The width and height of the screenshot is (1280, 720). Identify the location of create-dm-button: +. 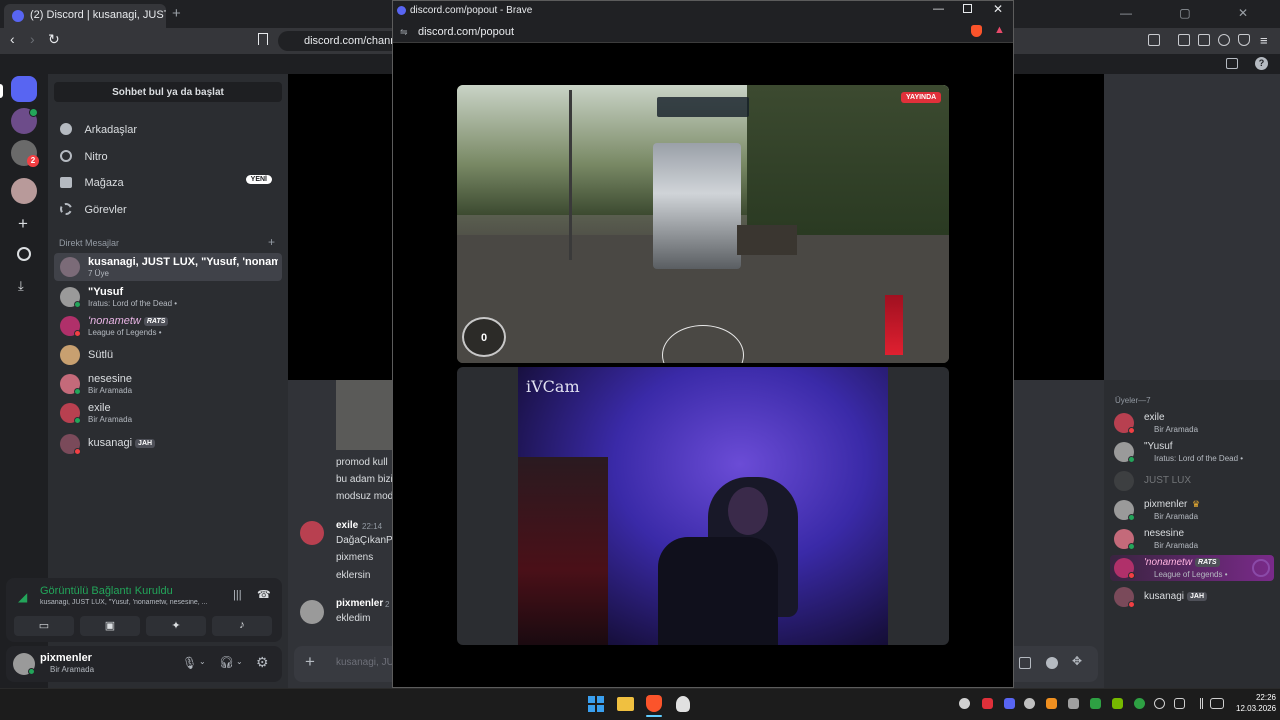
(271, 242).